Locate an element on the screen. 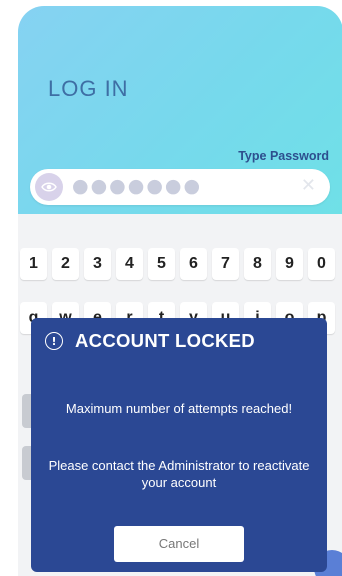  key-5: 5 is located at coordinates (161, 264).